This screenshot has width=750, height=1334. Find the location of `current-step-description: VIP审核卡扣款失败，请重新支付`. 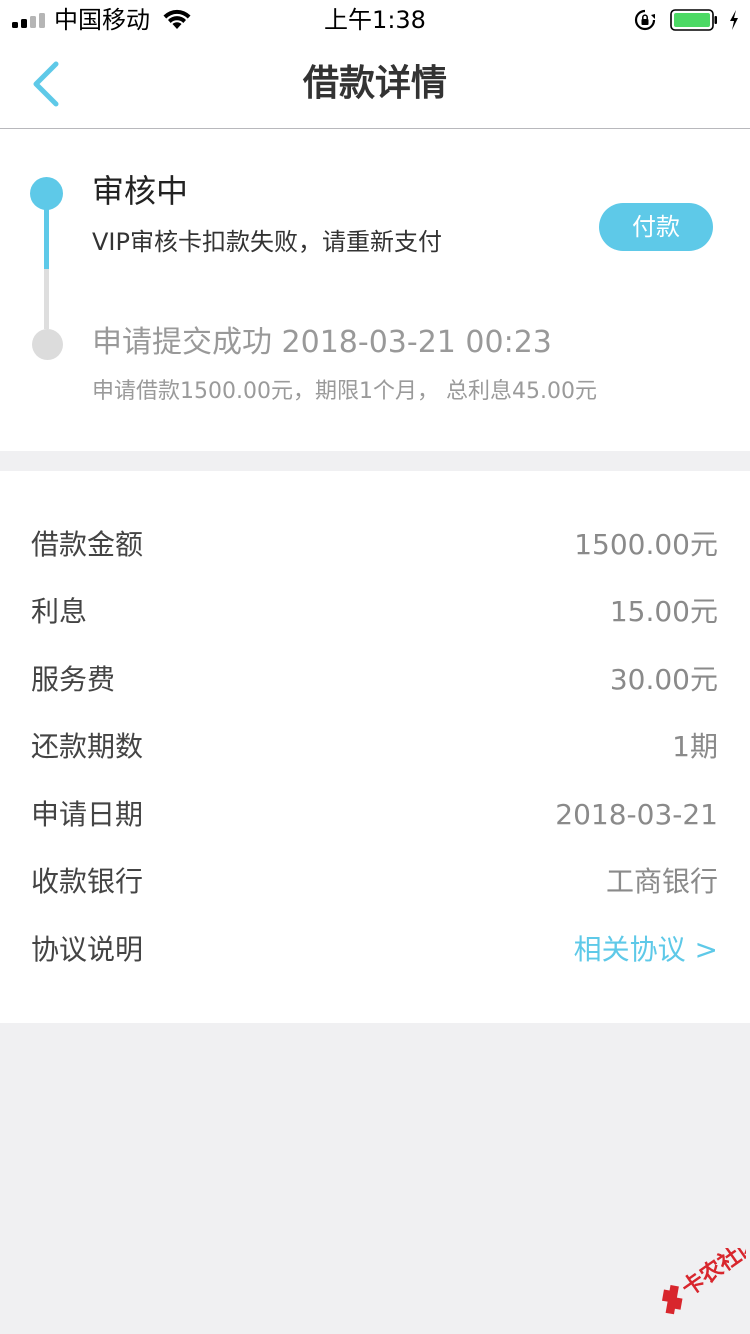

current-step-description: VIP审核卡扣款失败，请重新支付 is located at coordinates (267, 242).